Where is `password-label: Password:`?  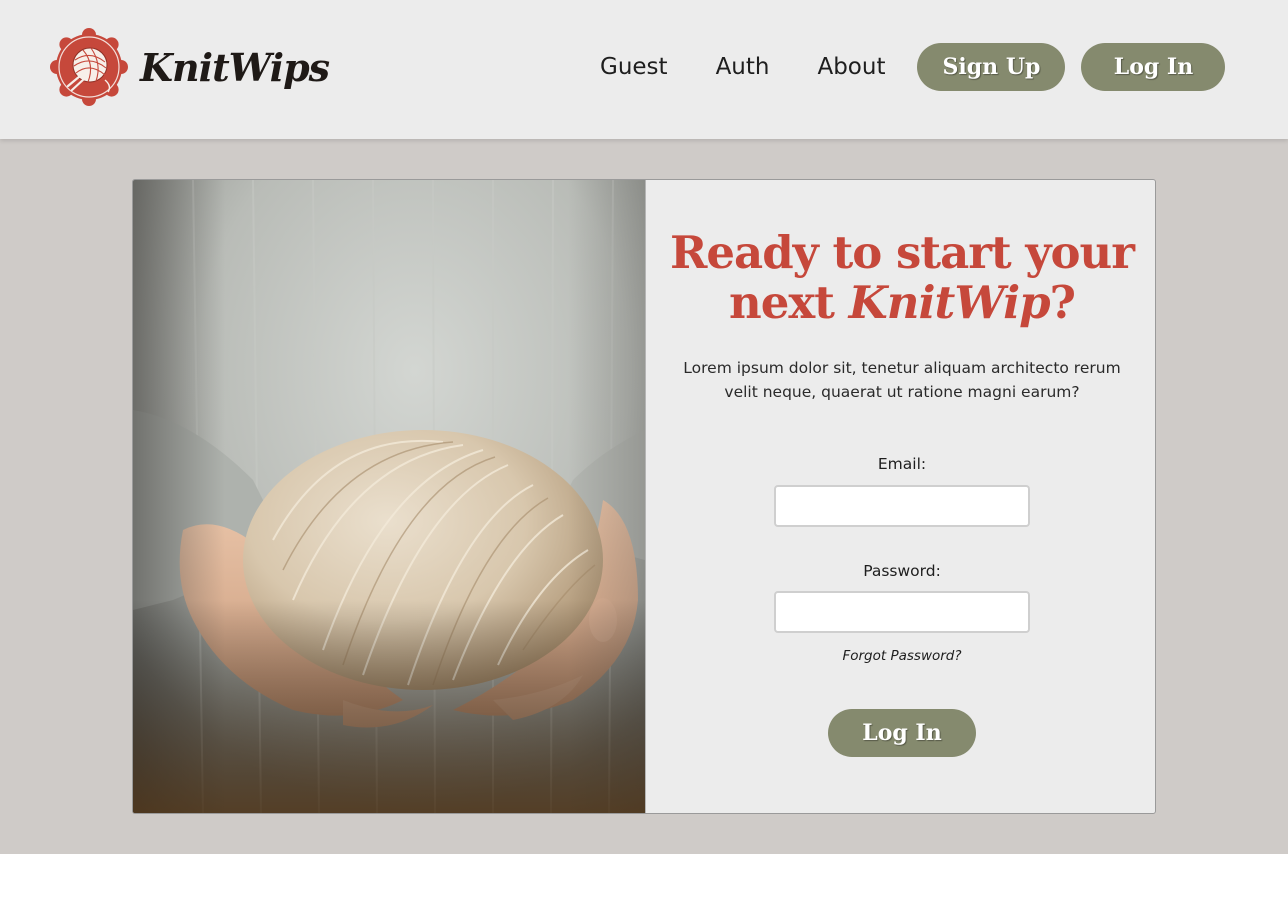
password-label: Password: is located at coordinates (902, 571).